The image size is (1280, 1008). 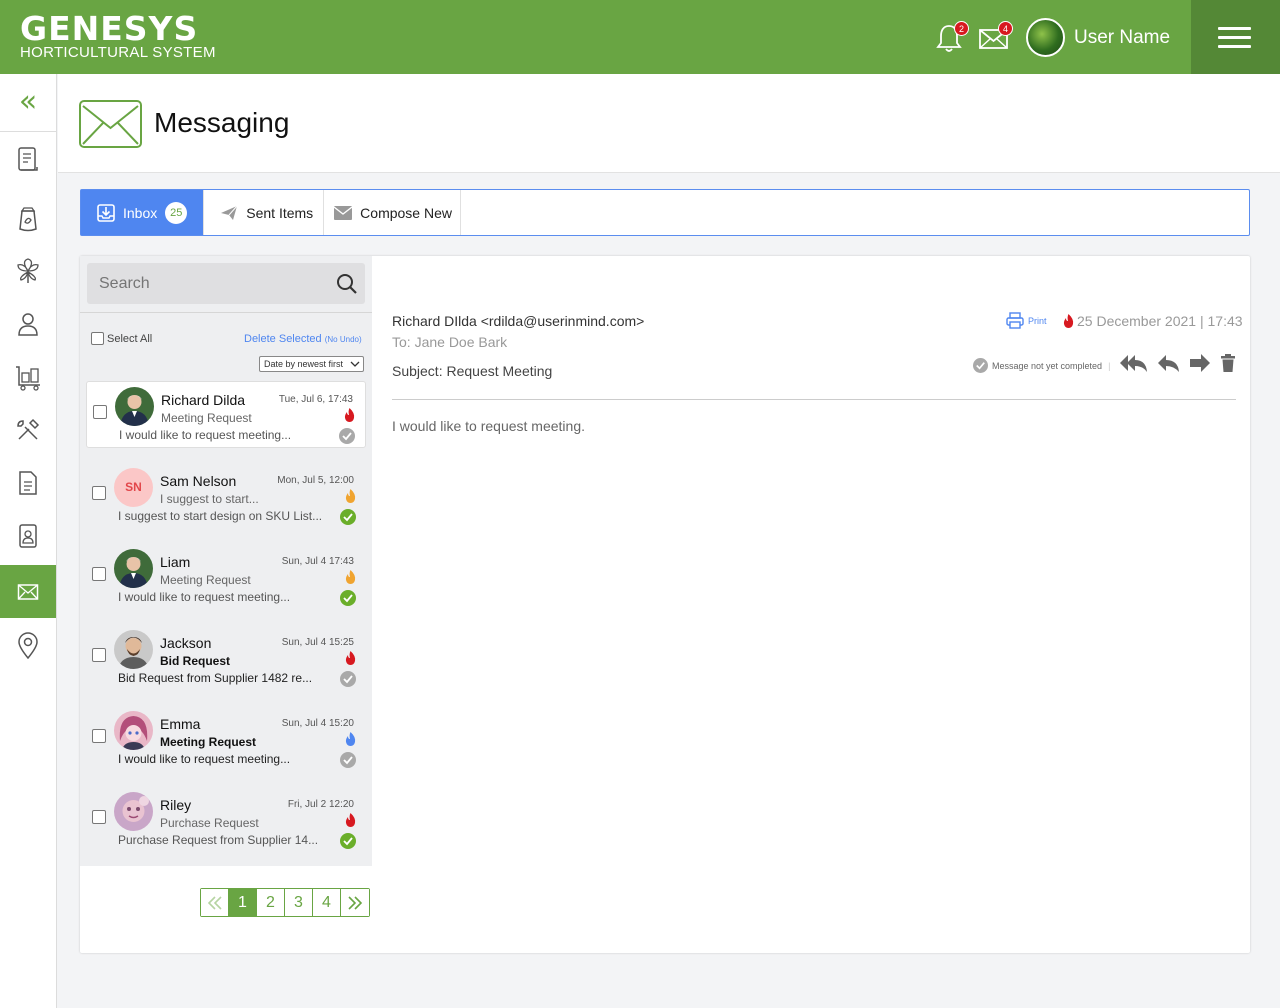 I want to click on message-sender: Emma, so click(x=180, y=724).